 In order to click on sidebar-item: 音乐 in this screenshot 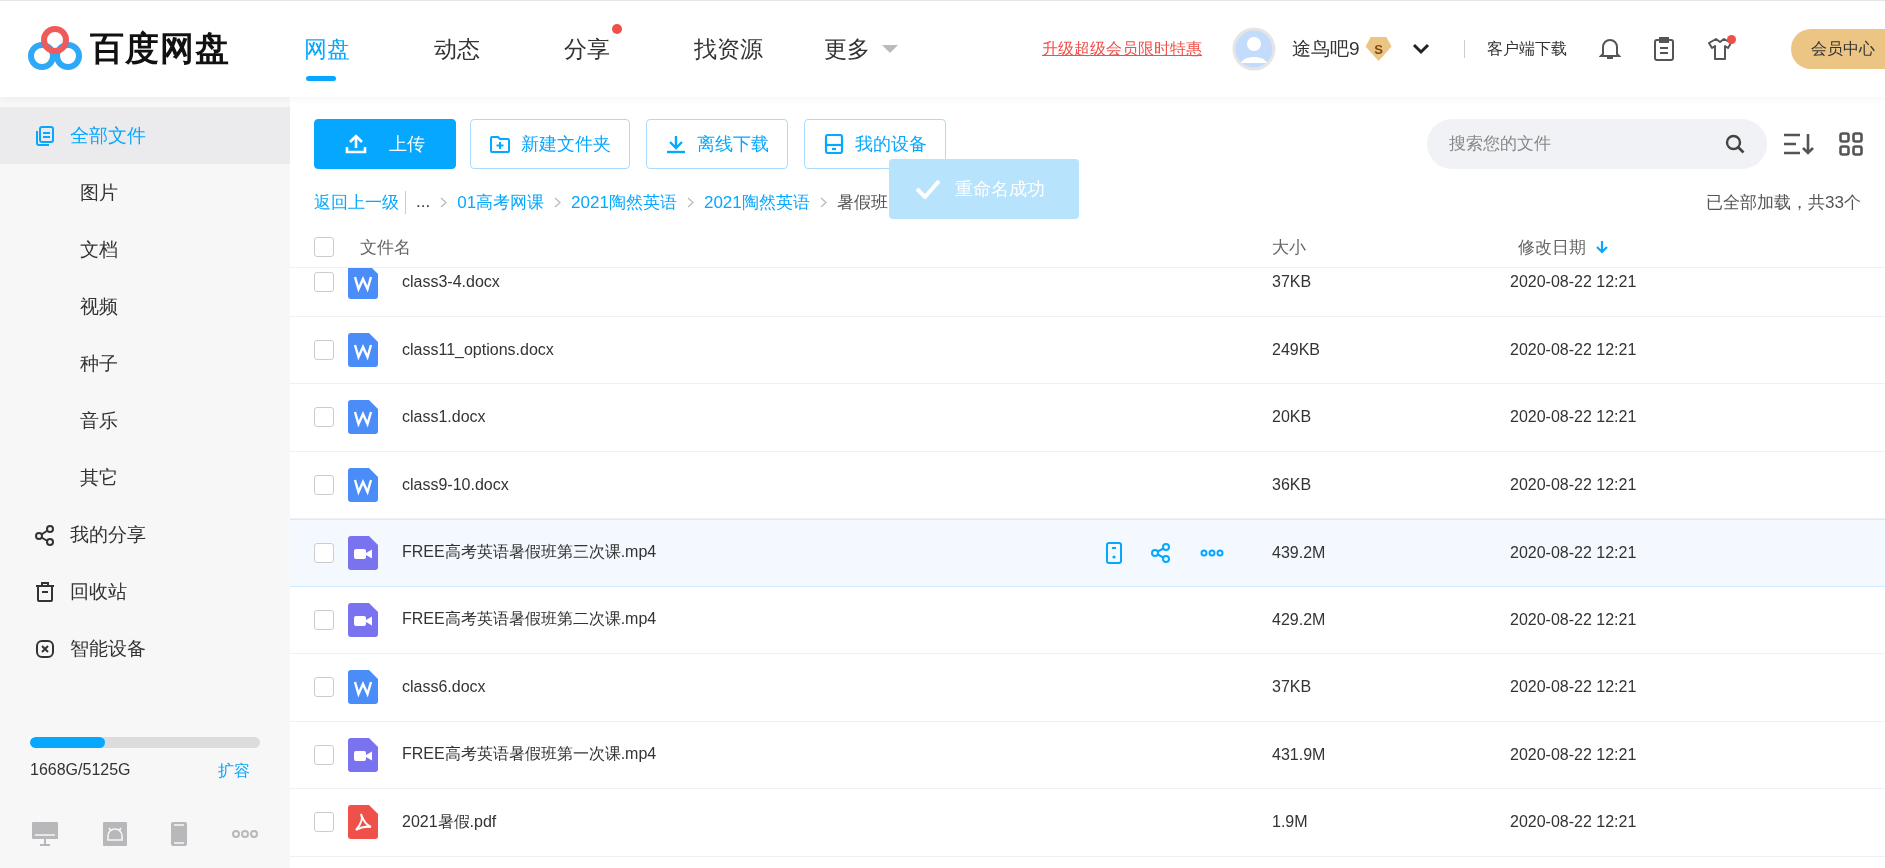, I will do `click(145, 420)`.